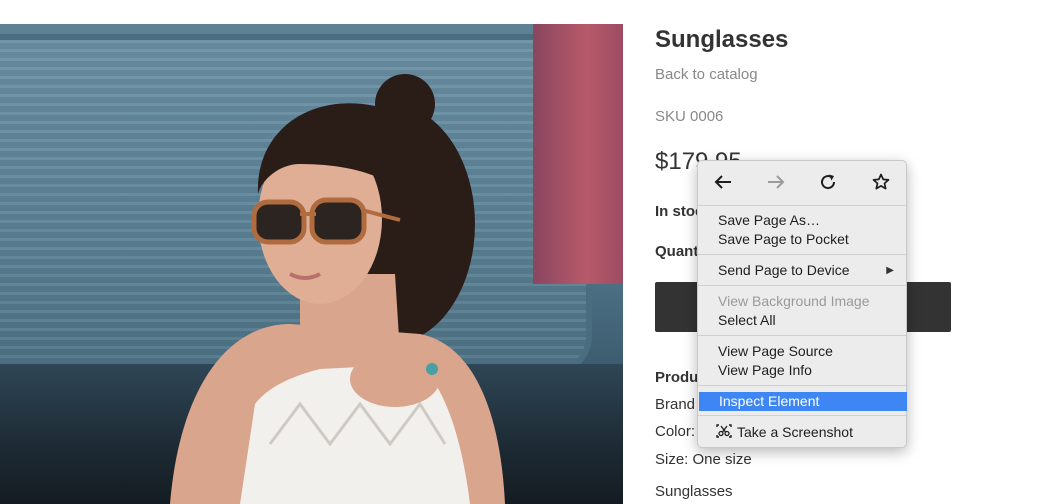 The image size is (1038, 504). Describe the element at coordinates (802, 182) in the screenshot. I see `context-menu-nav-row` at that location.